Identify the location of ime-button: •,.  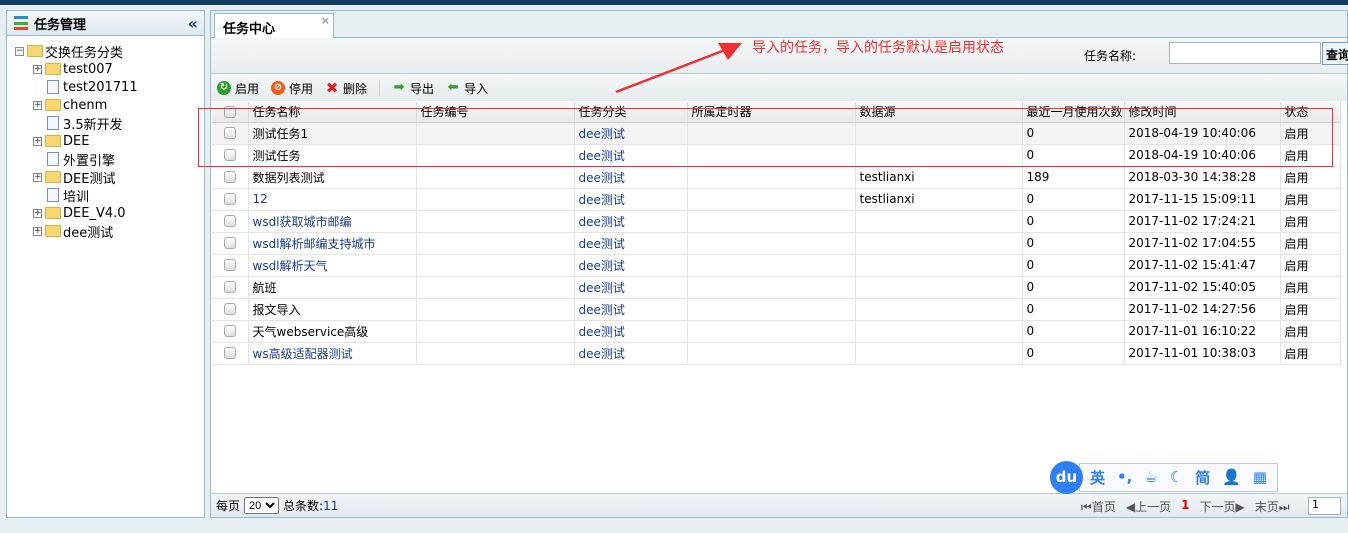
(1124, 477).